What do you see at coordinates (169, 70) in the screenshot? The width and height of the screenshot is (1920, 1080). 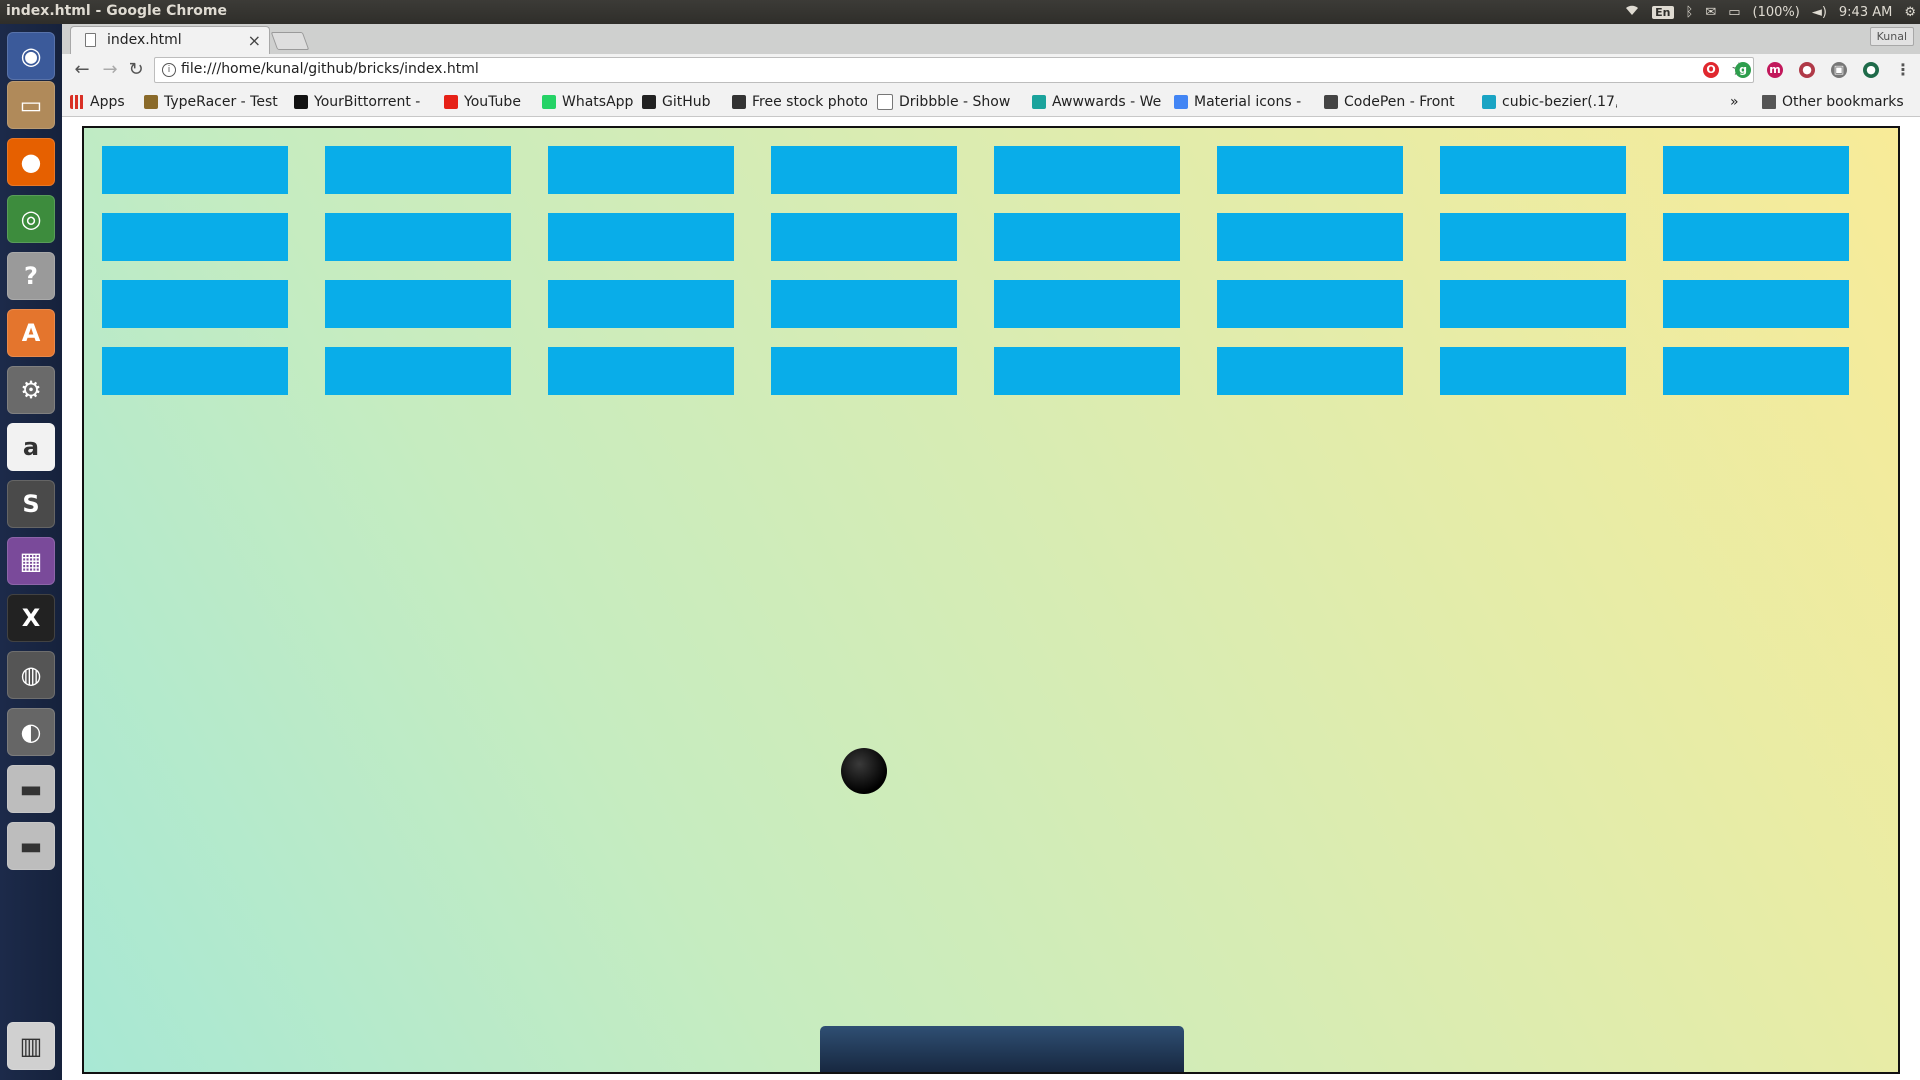 I see `info-icon: i` at bounding box center [169, 70].